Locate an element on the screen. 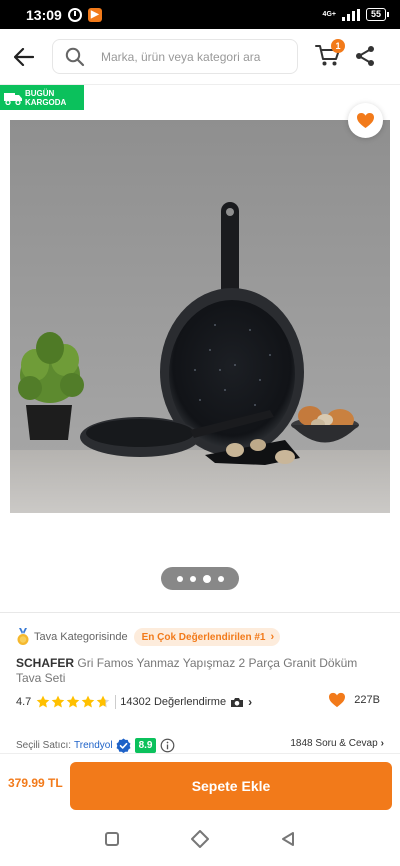  battery-icon: 55 is located at coordinates (377, 14).